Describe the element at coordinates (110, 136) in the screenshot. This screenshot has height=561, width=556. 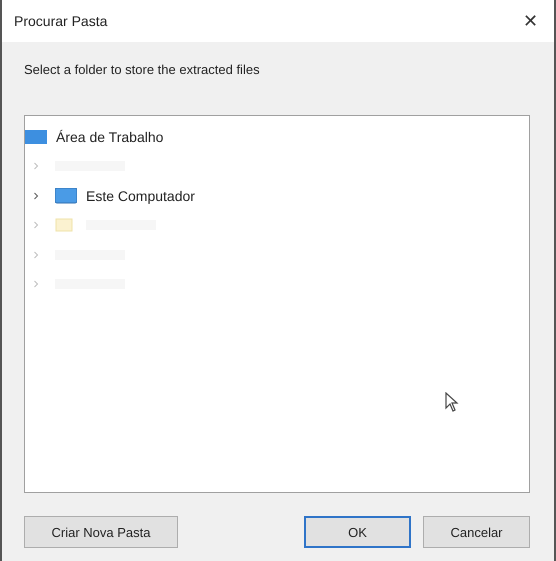
I see `tree-item: Área de Trabalho` at that location.